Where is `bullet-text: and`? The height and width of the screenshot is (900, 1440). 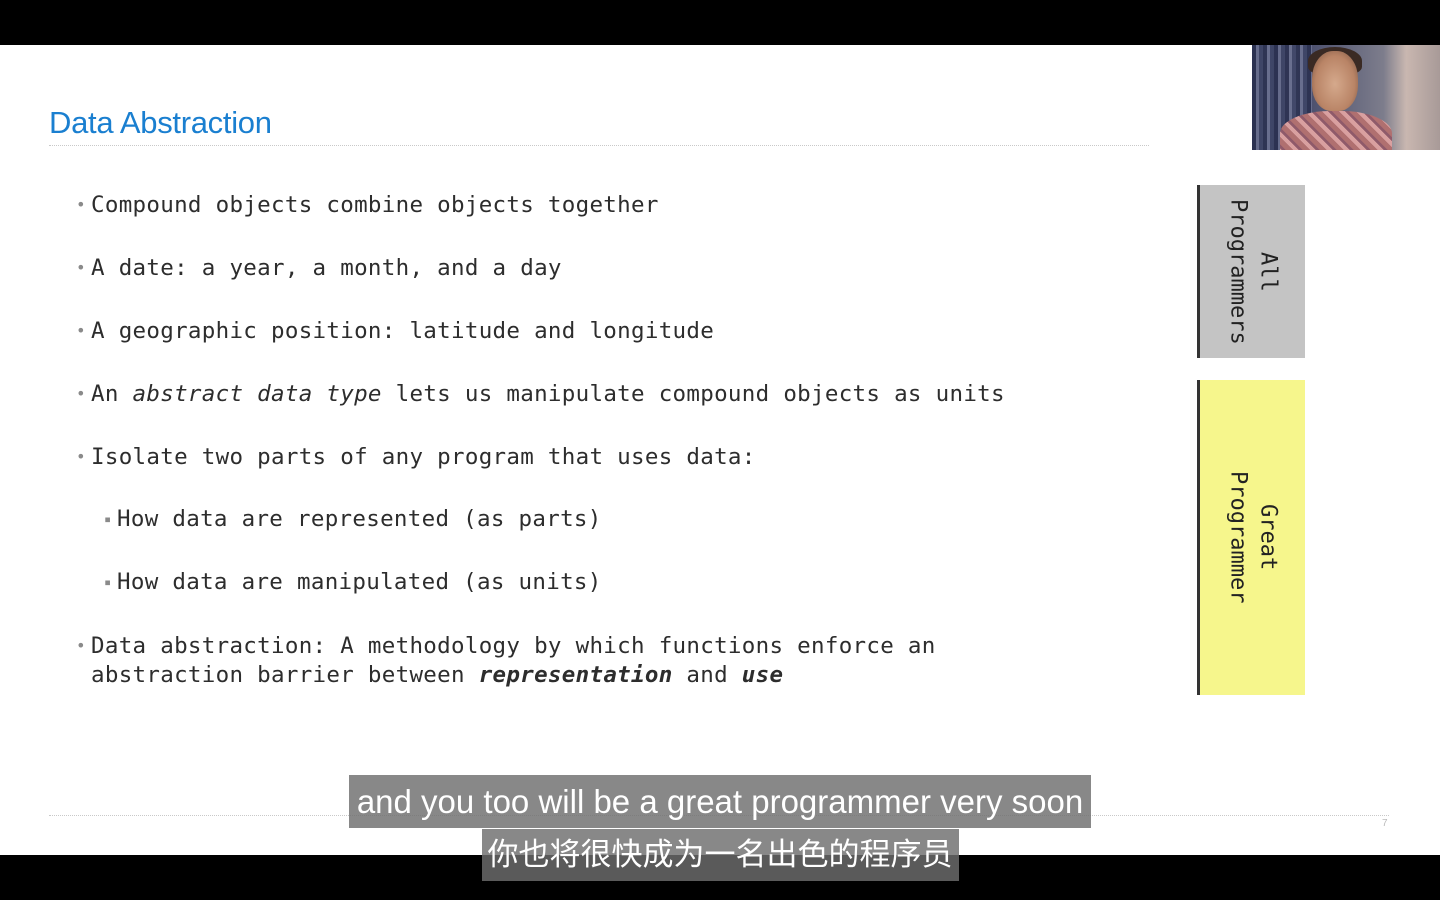 bullet-text: and is located at coordinates (707, 675).